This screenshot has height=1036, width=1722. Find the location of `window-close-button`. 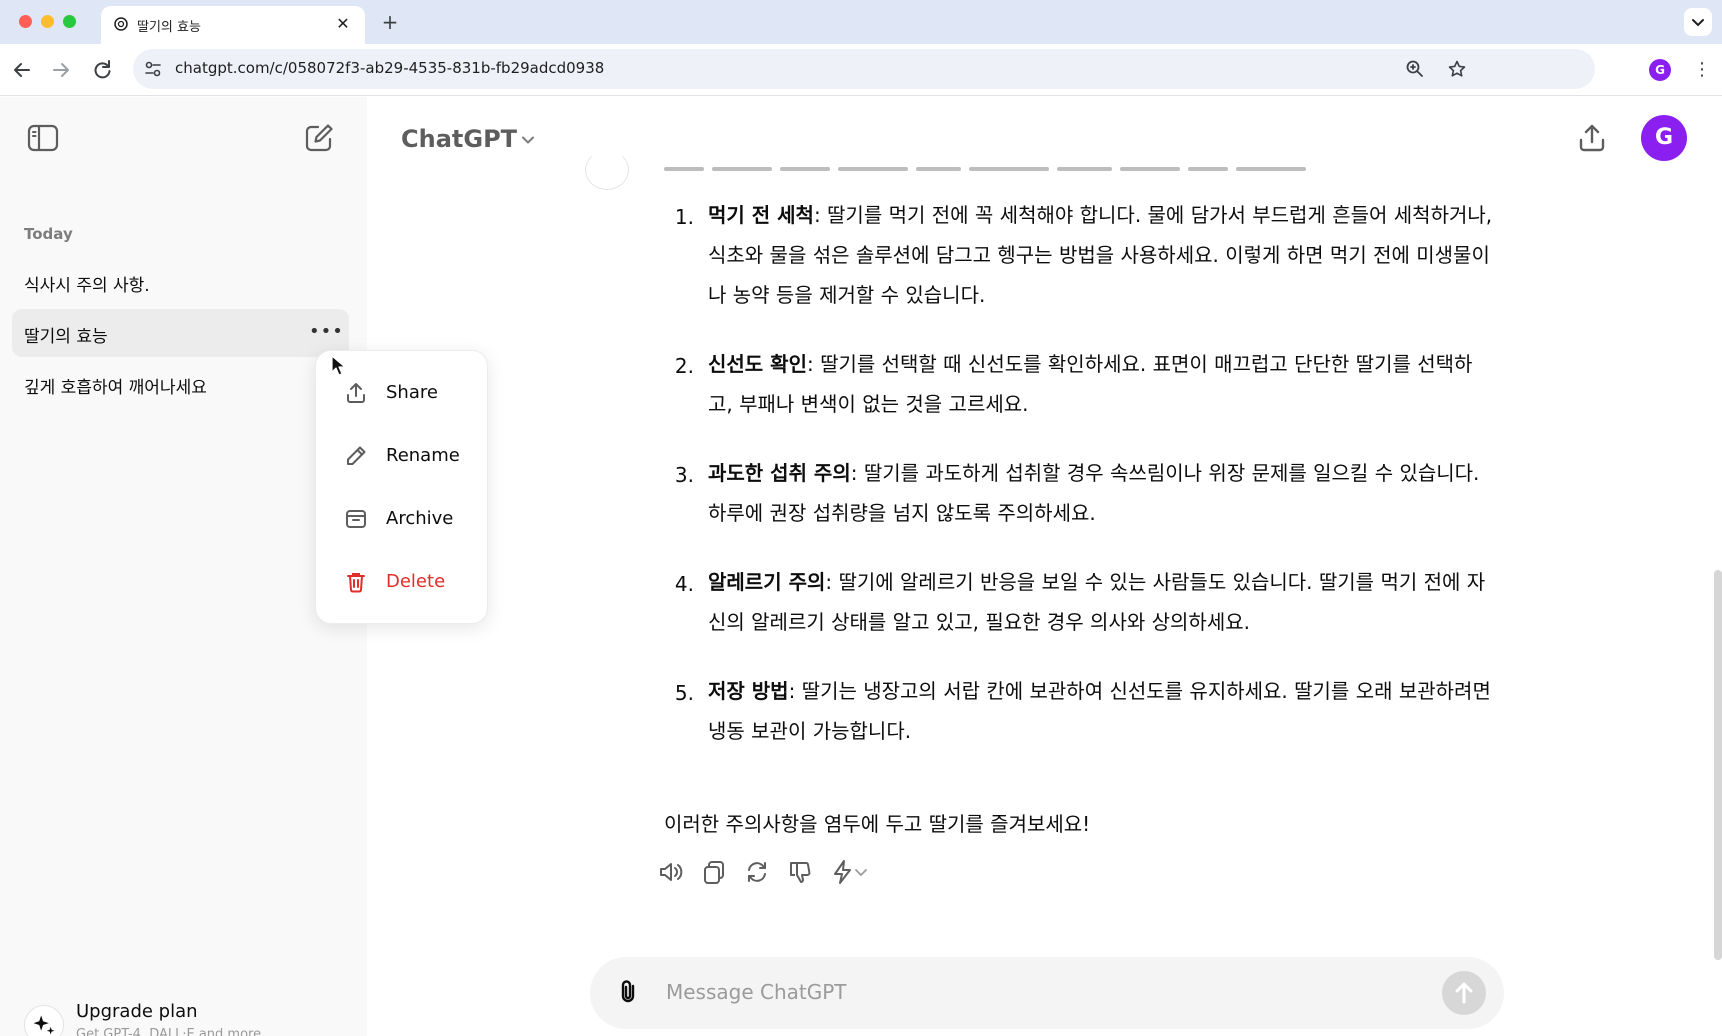

window-close-button is located at coordinates (25, 21).